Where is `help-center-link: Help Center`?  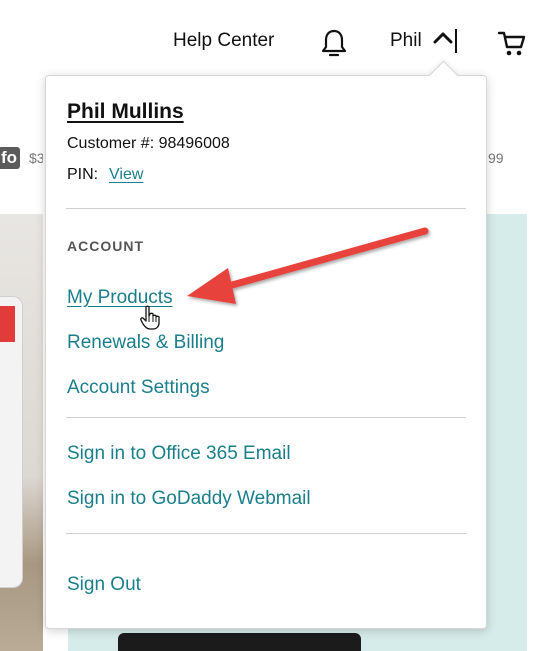 help-center-link: Help Center is located at coordinates (223, 41).